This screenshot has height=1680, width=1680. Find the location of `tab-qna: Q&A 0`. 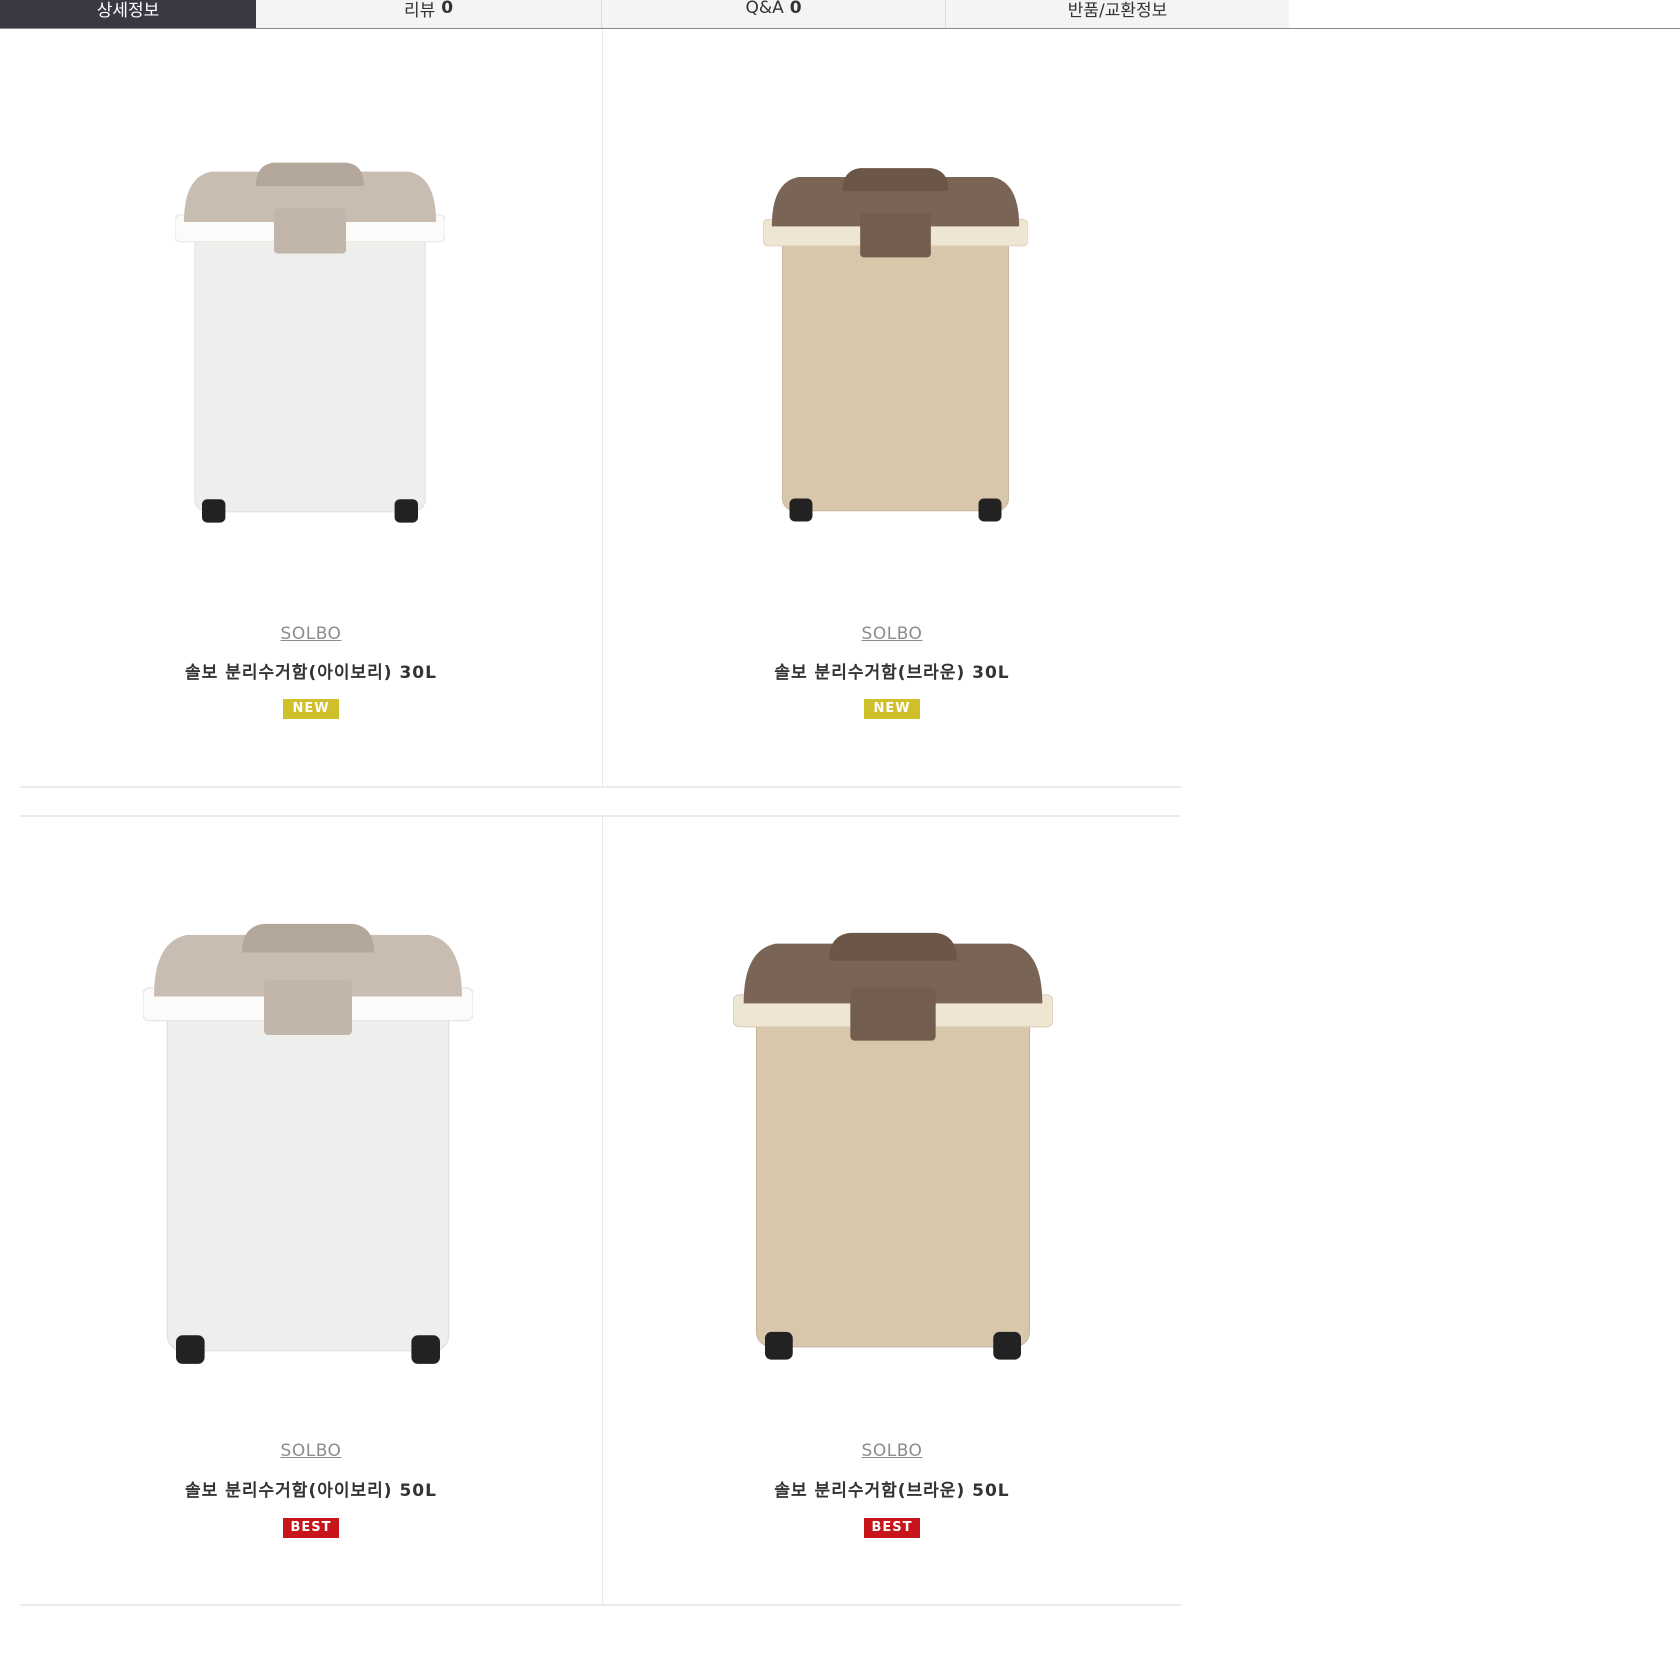

tab-qna: Q&A 0 is located at coordinates (773, 14).